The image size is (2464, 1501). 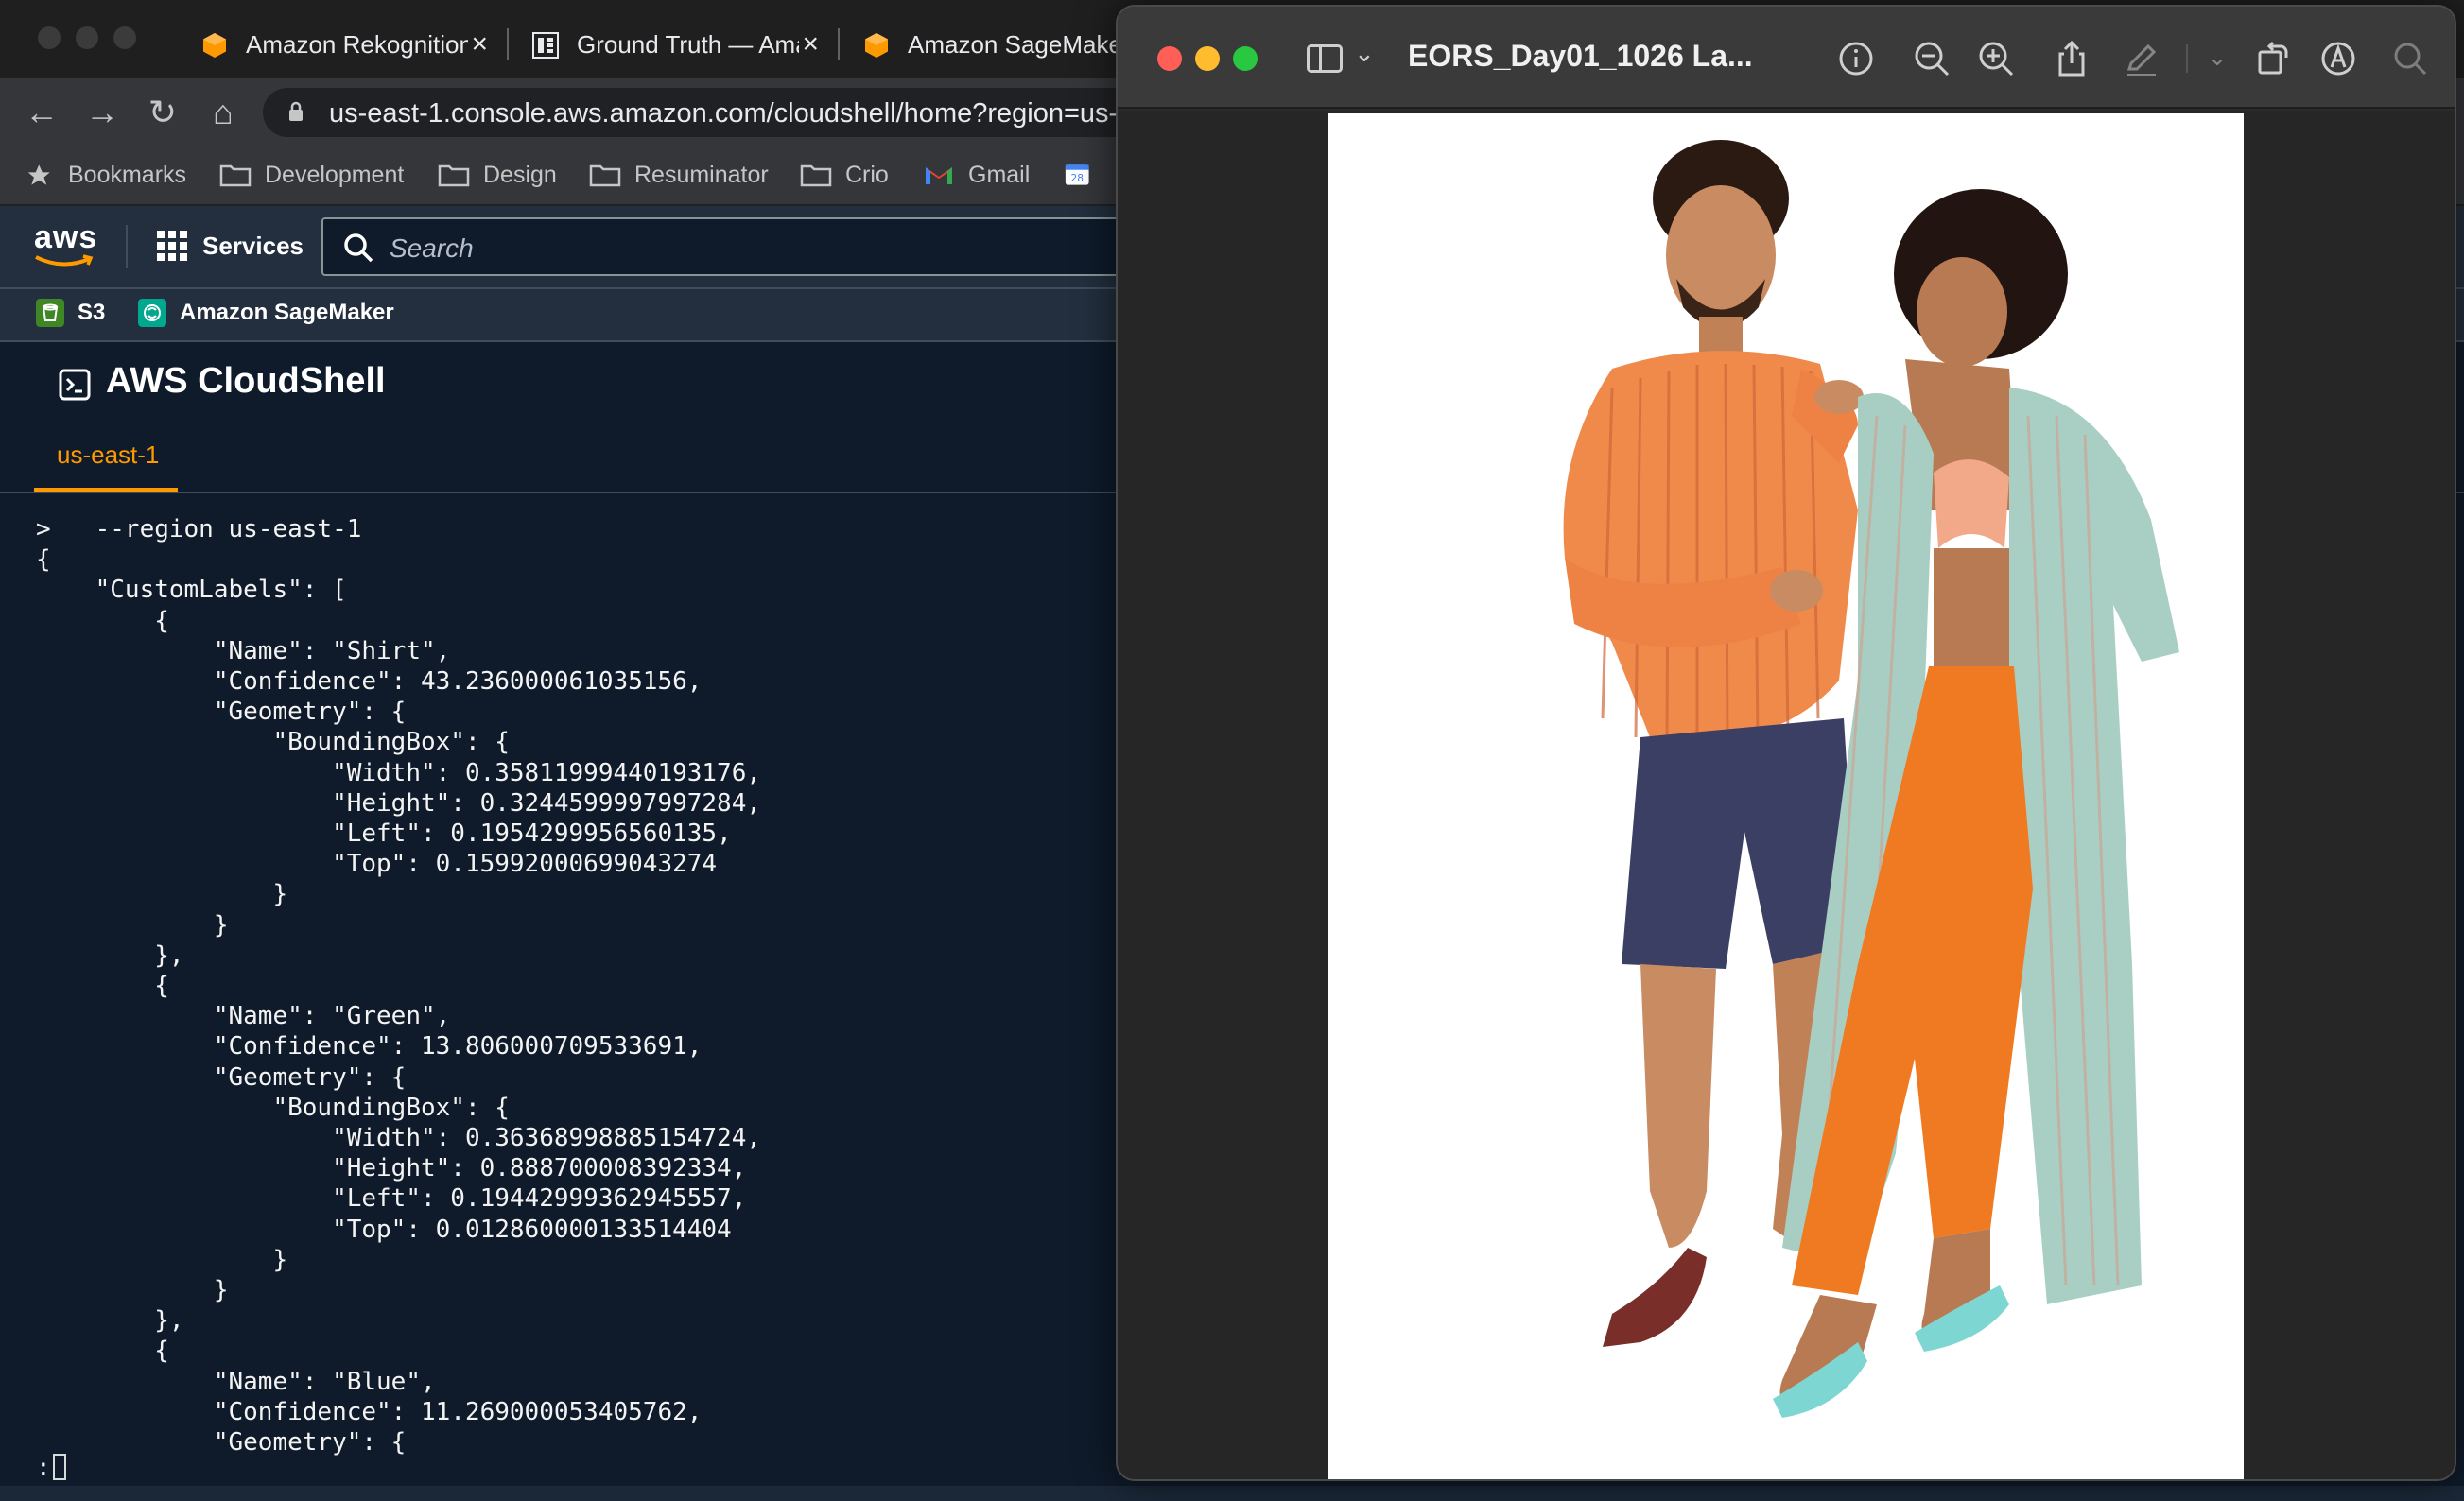 What do you see at coordinates (2071, 58) in the screenshot?
I see `share-icon` at bounding box center [2071, 58].